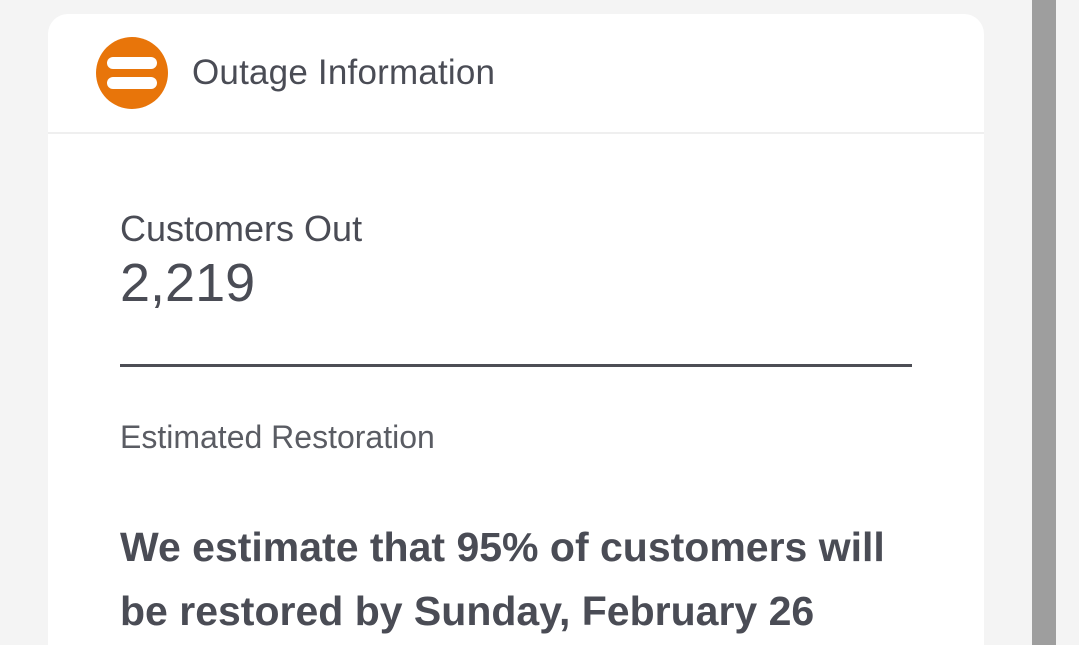 The image size is (1079, 645). Describe the element at coordinates (188, 283) in the screenshot. I see `customers-out-value: 2,219` at that location.